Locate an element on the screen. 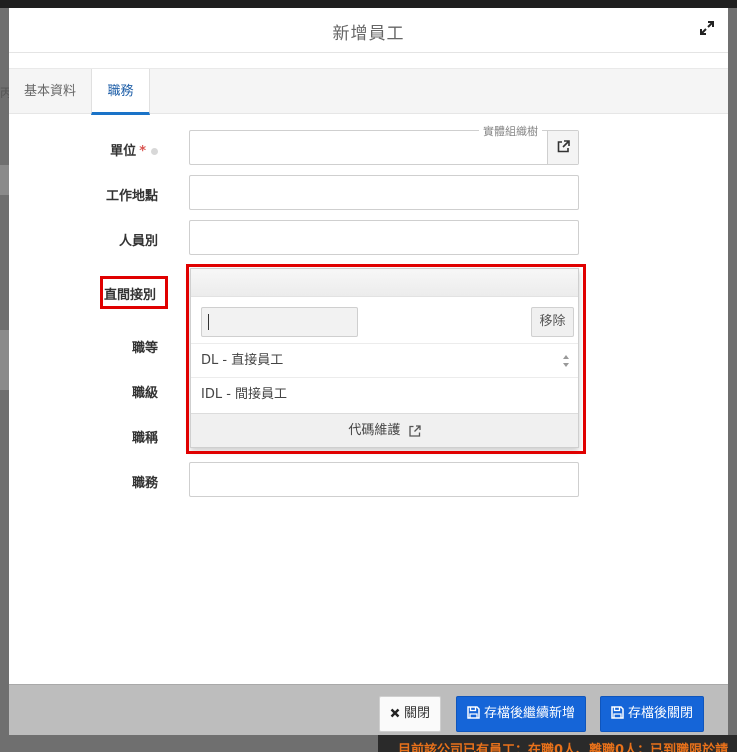  backdrop-notice-text: 目前該公司已有員工：在職0人、離職0人；已到職限於請 is located at coordinates (563, 747).